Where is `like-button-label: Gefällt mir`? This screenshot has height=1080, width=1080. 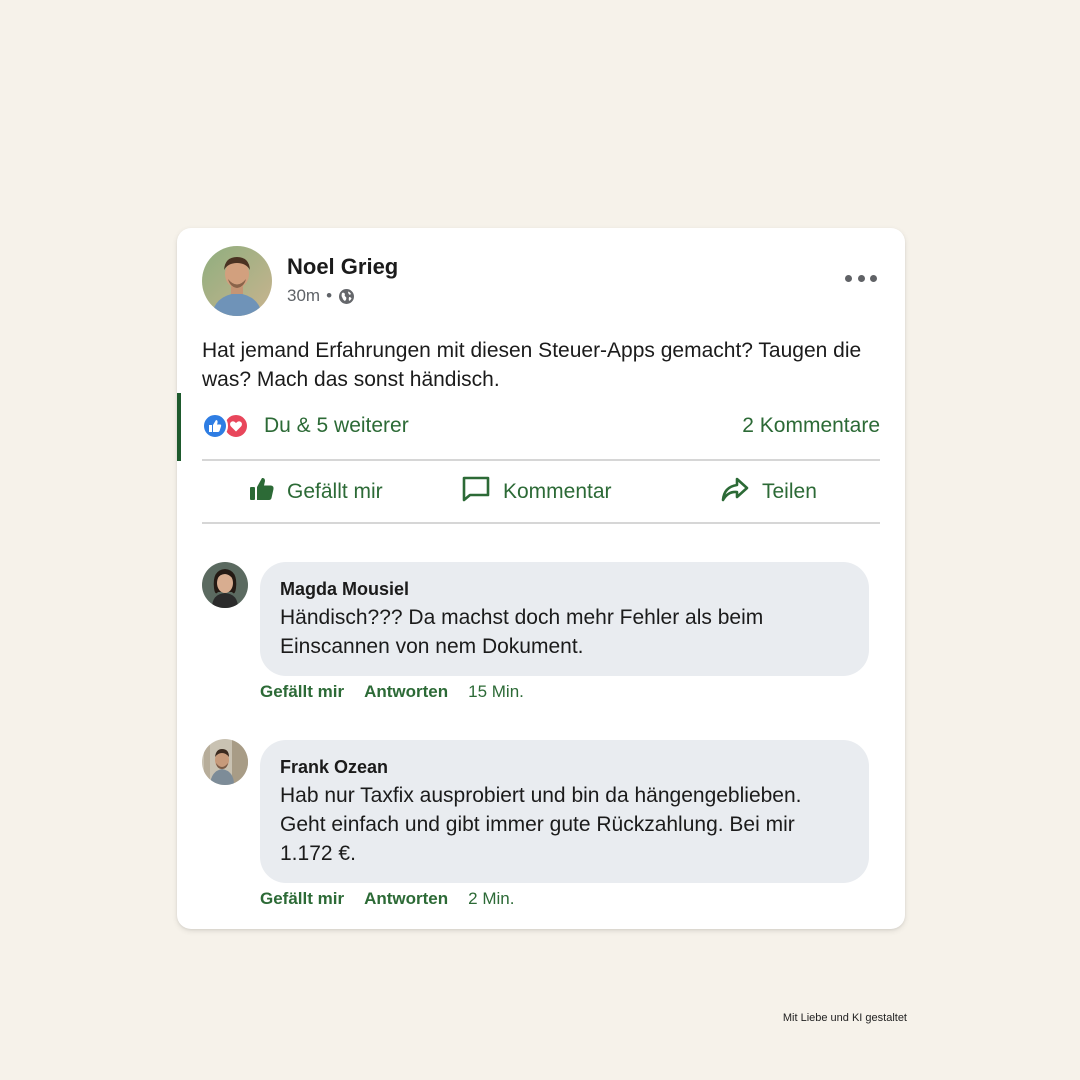 like-button-label: Gefällt mir is located at coordinates (335, 491).